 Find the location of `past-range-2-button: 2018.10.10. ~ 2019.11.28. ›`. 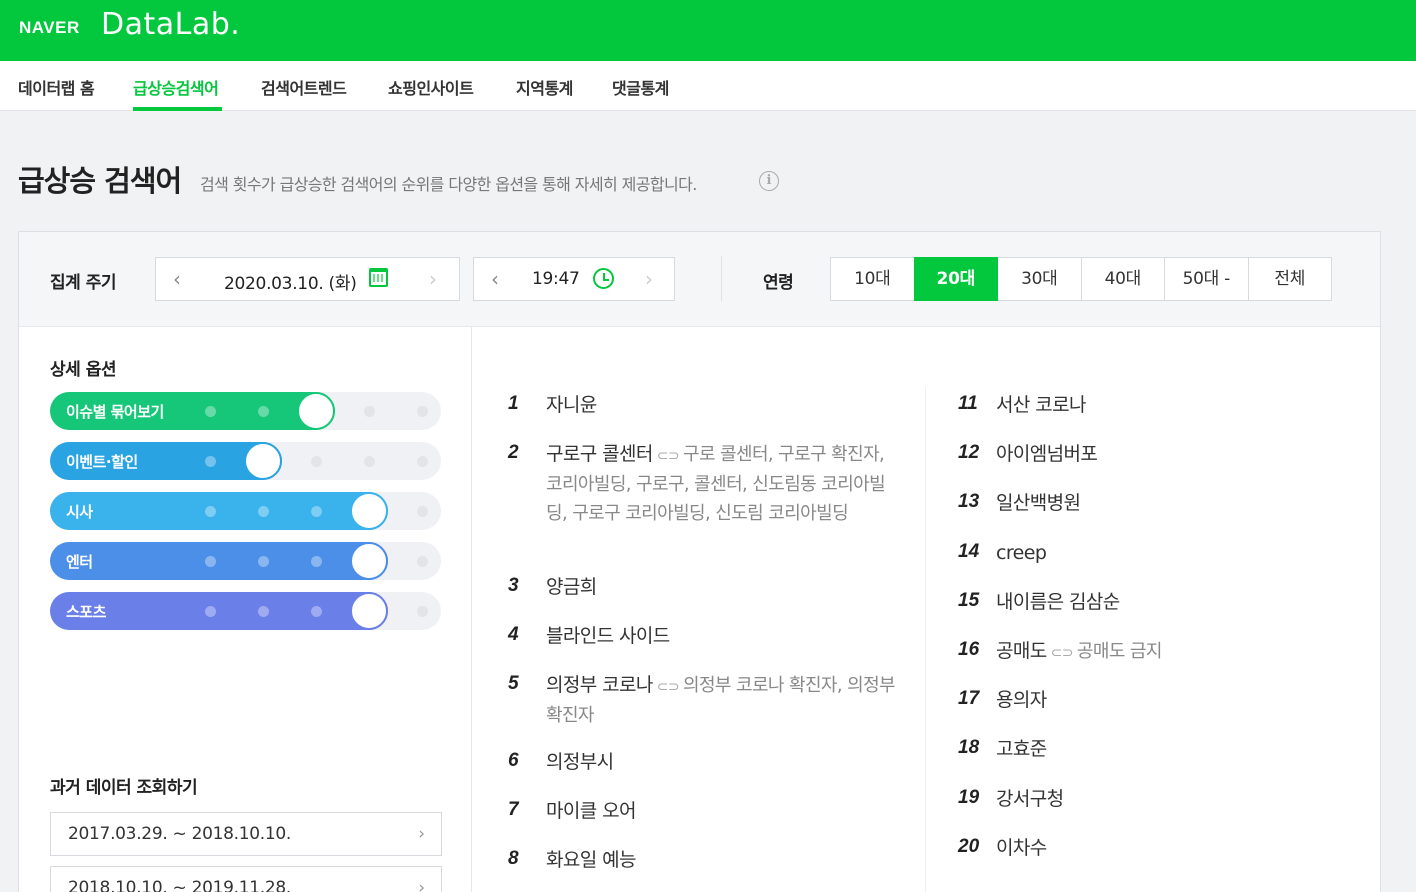

past-range-2-button: 2018.10.10. ~ 2019.11.28. › is located at coordinates (246, 879).